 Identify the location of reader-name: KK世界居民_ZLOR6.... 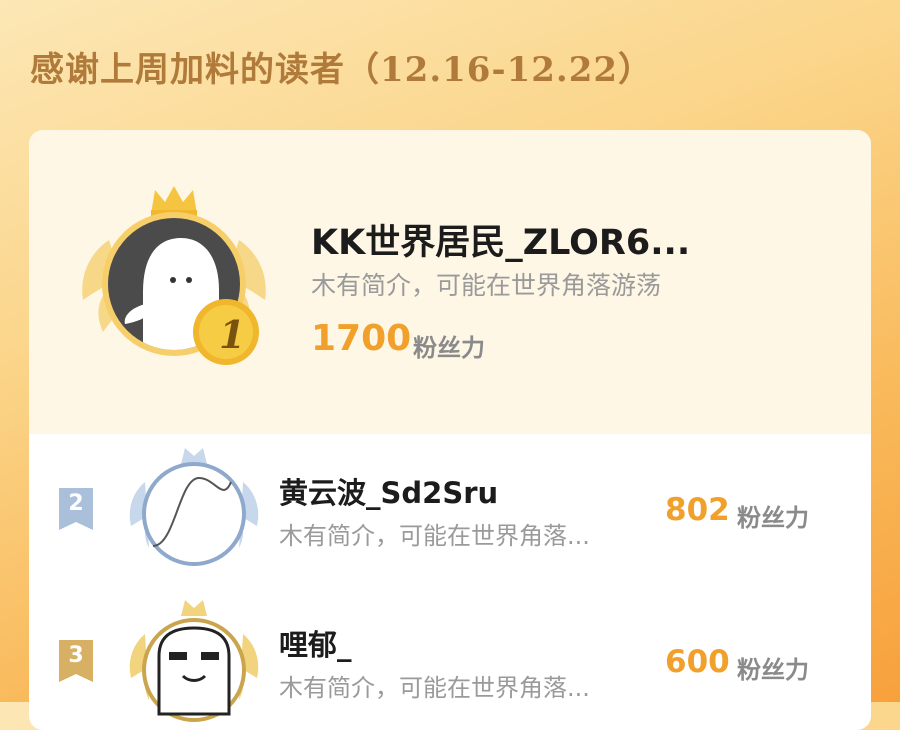
(500, 239).